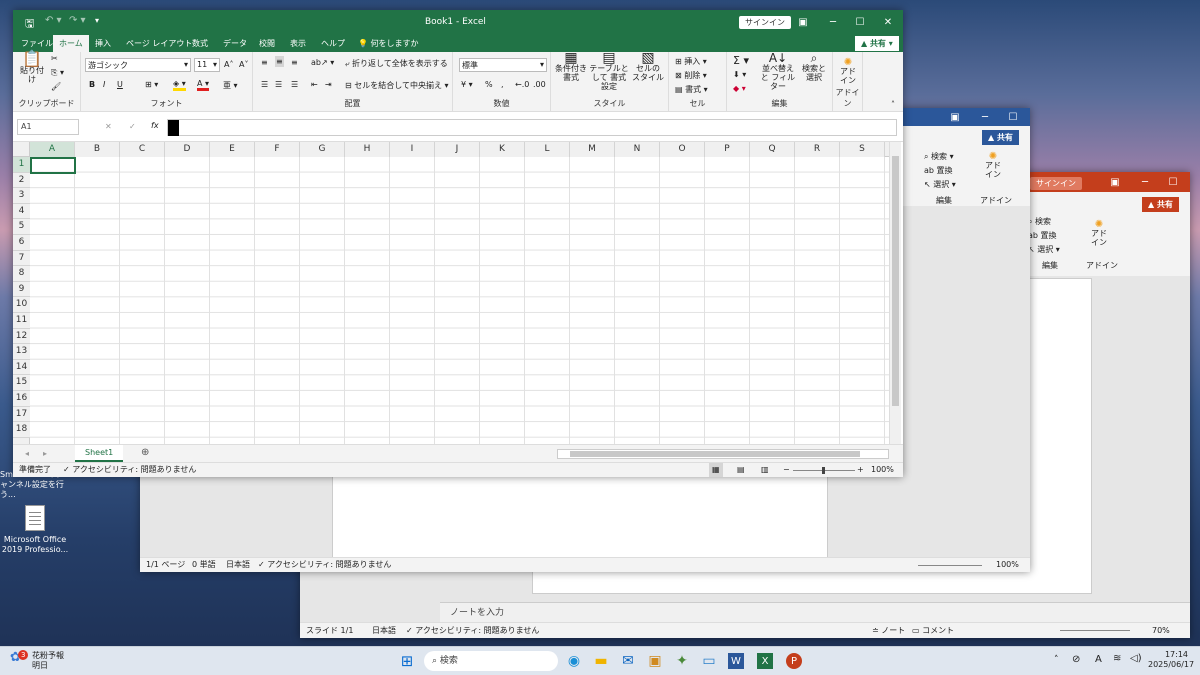 This screenshot has width=1200, height=675. I want to click on row-header: 17, so click(21, 414).